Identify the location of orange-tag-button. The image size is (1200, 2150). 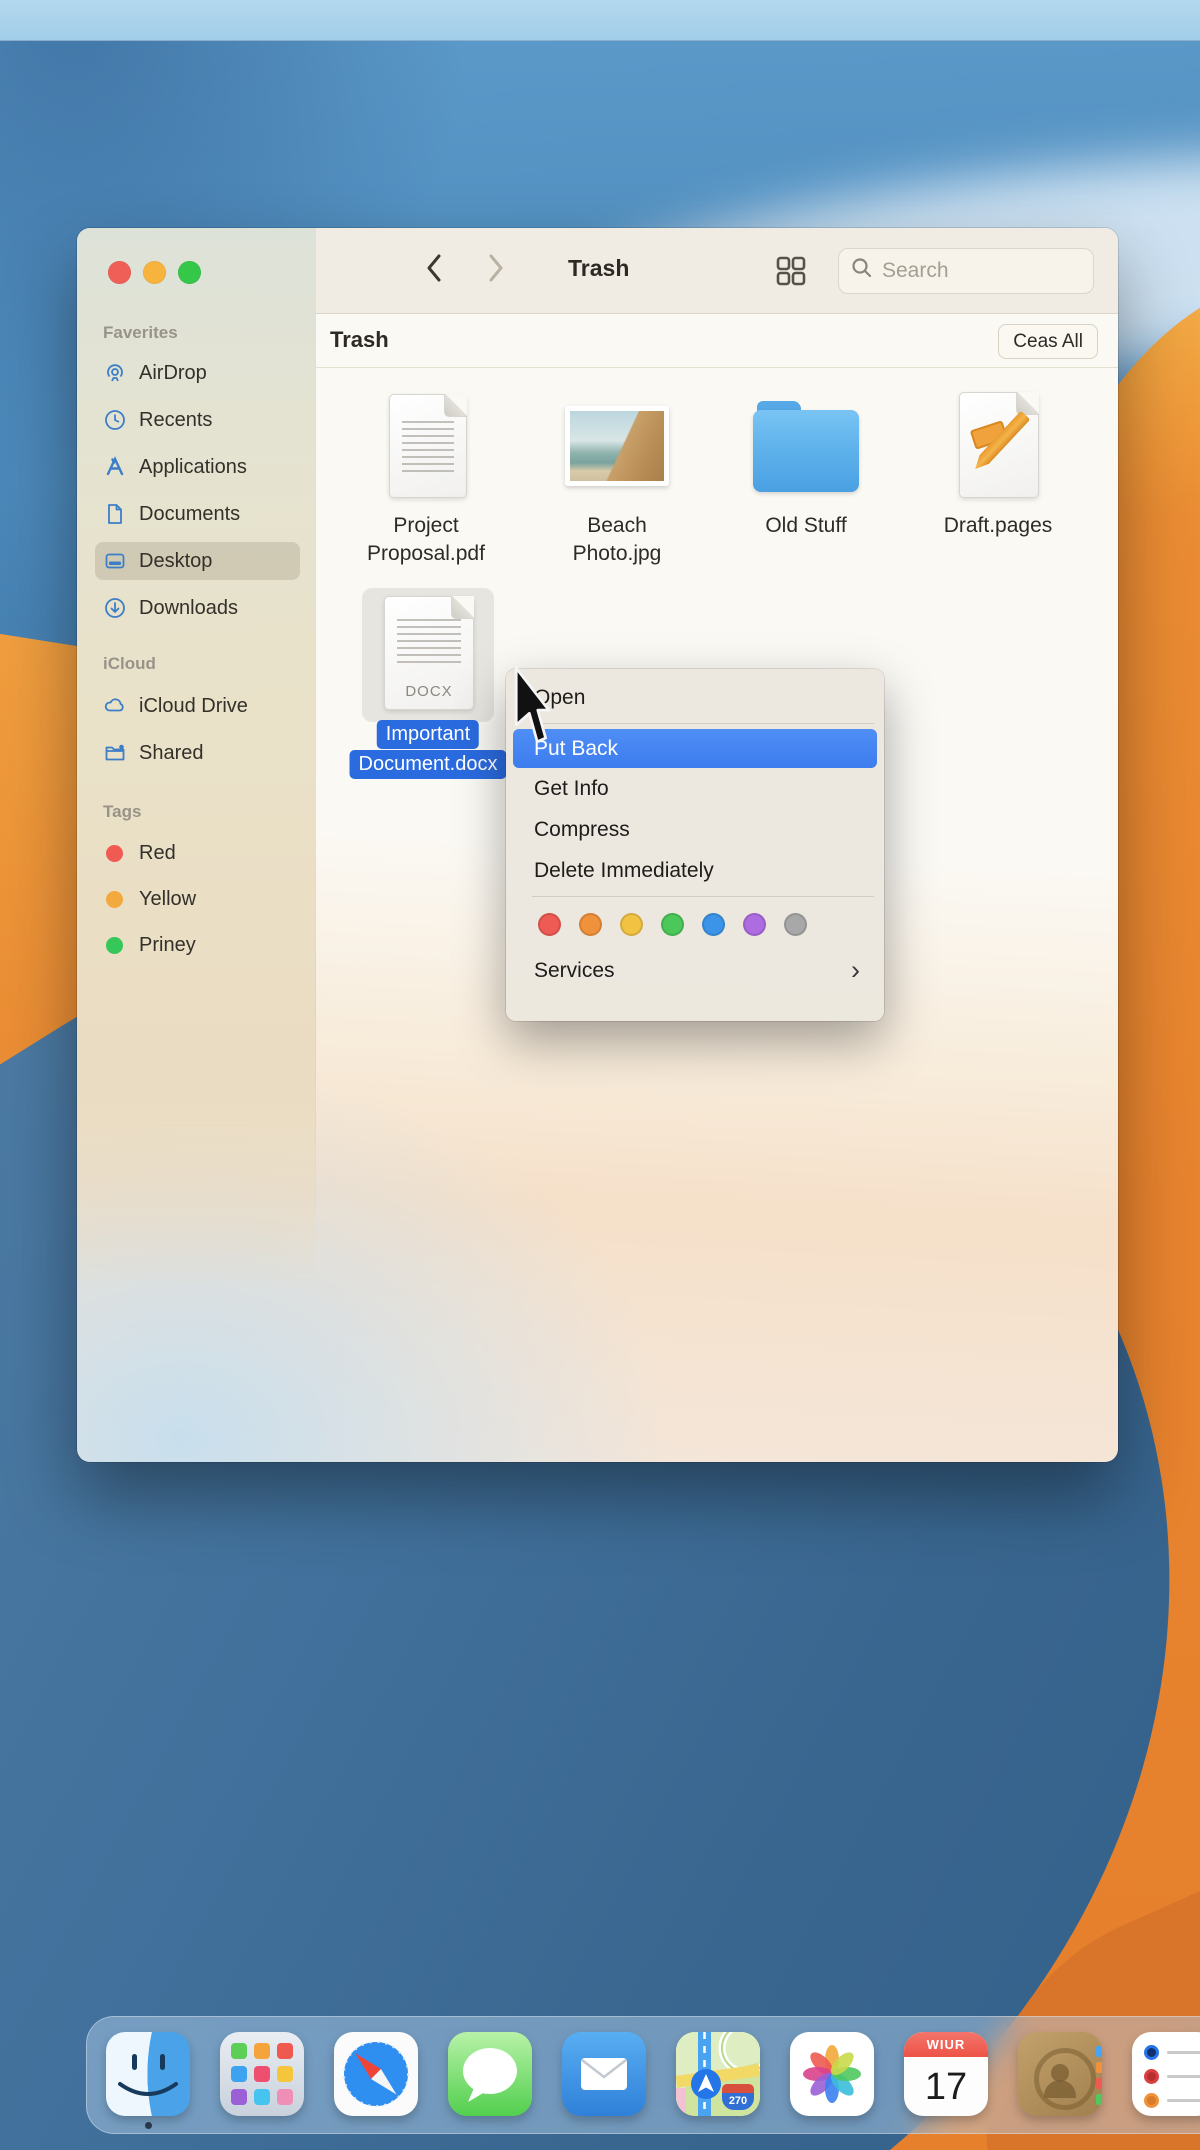
(590, 924).